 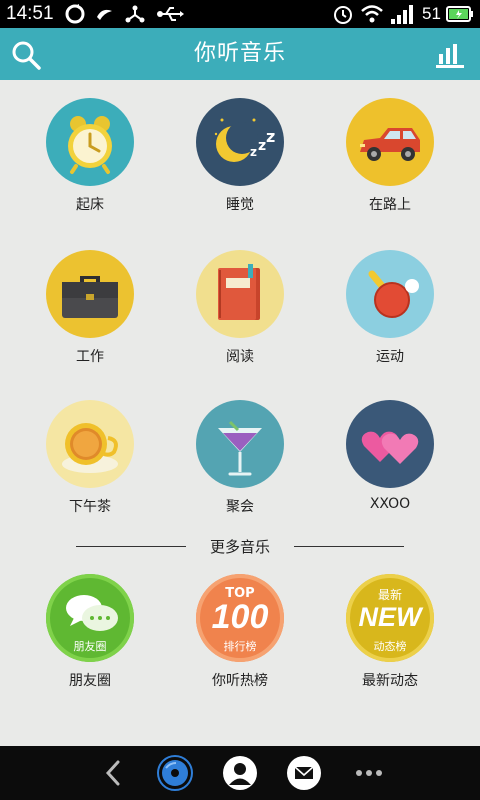 I want to click on scene-work: 工作, so click(x=90, y=313).